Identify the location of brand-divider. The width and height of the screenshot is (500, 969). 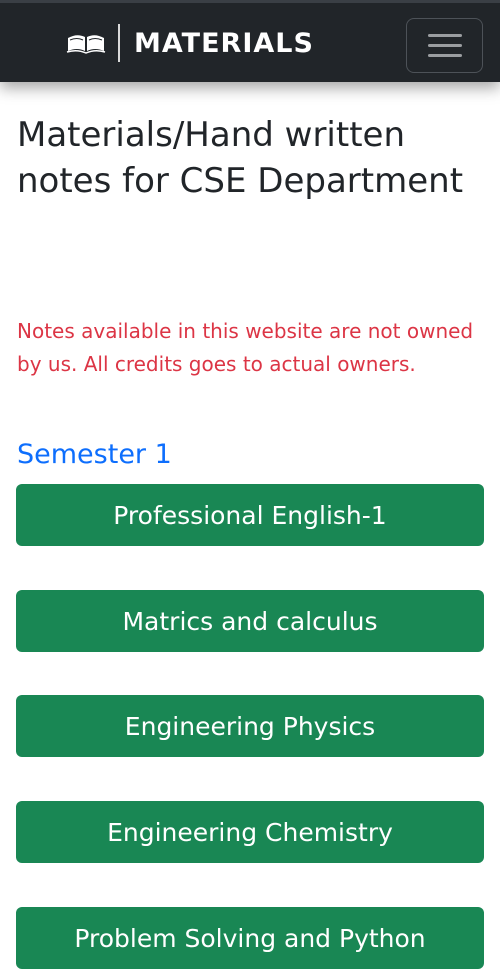
(119, 43).